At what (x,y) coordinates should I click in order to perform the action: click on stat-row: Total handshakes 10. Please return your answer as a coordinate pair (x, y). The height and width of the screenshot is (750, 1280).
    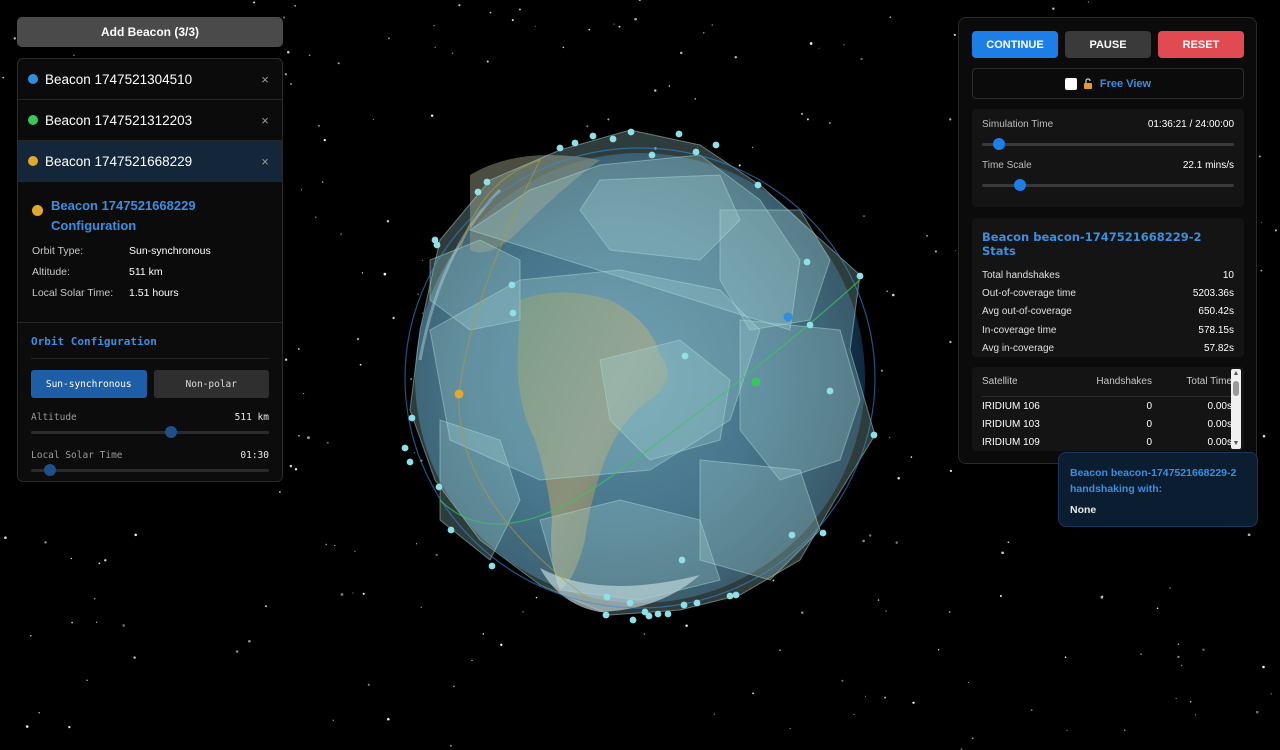
    Looking at the image, I should click on (1108, 275).